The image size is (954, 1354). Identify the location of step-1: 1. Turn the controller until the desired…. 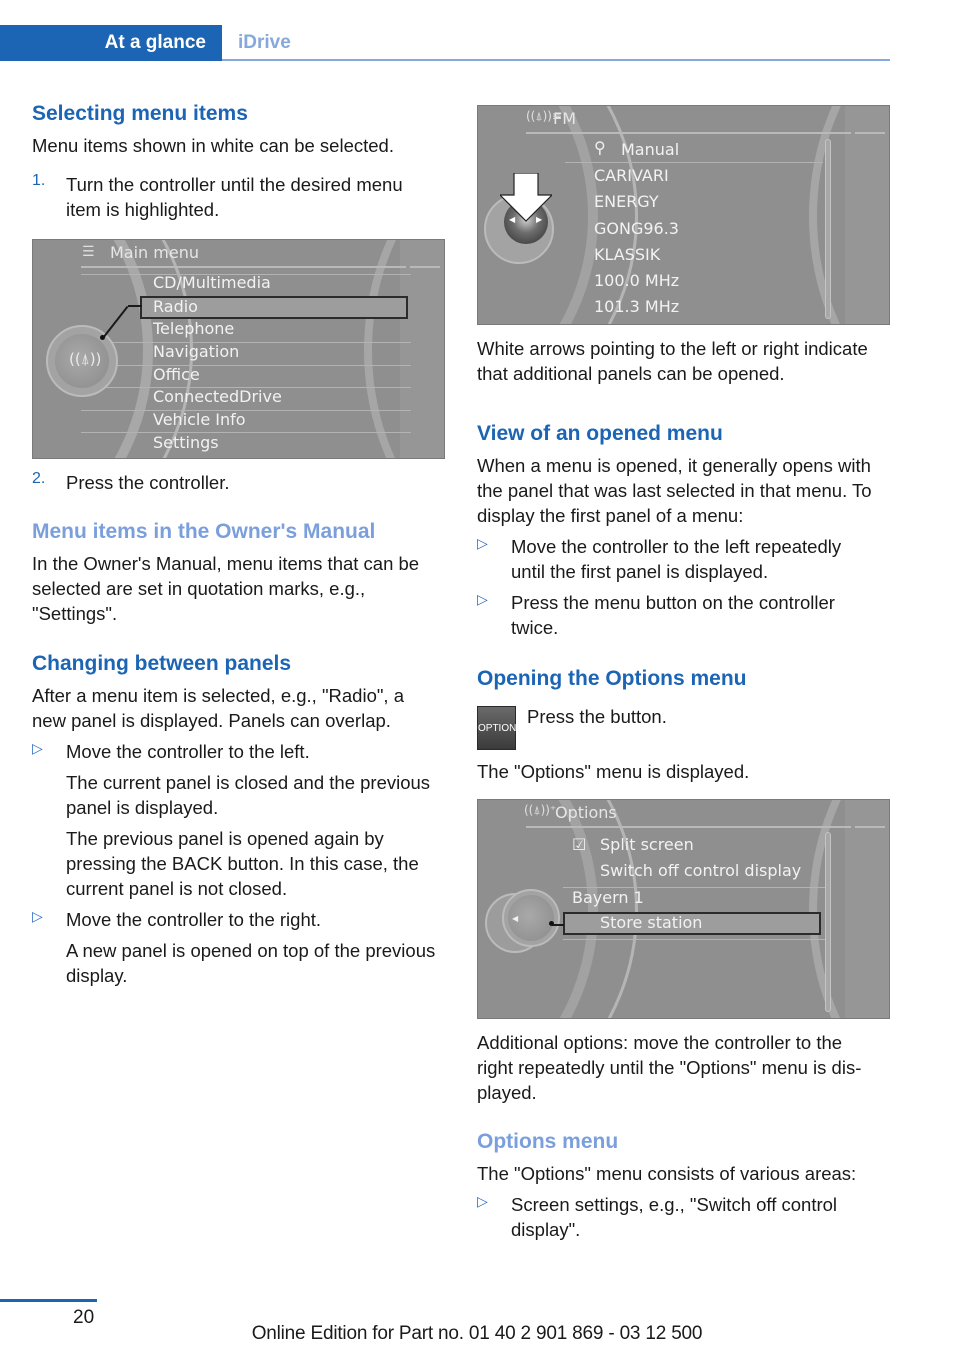
(238, 197).